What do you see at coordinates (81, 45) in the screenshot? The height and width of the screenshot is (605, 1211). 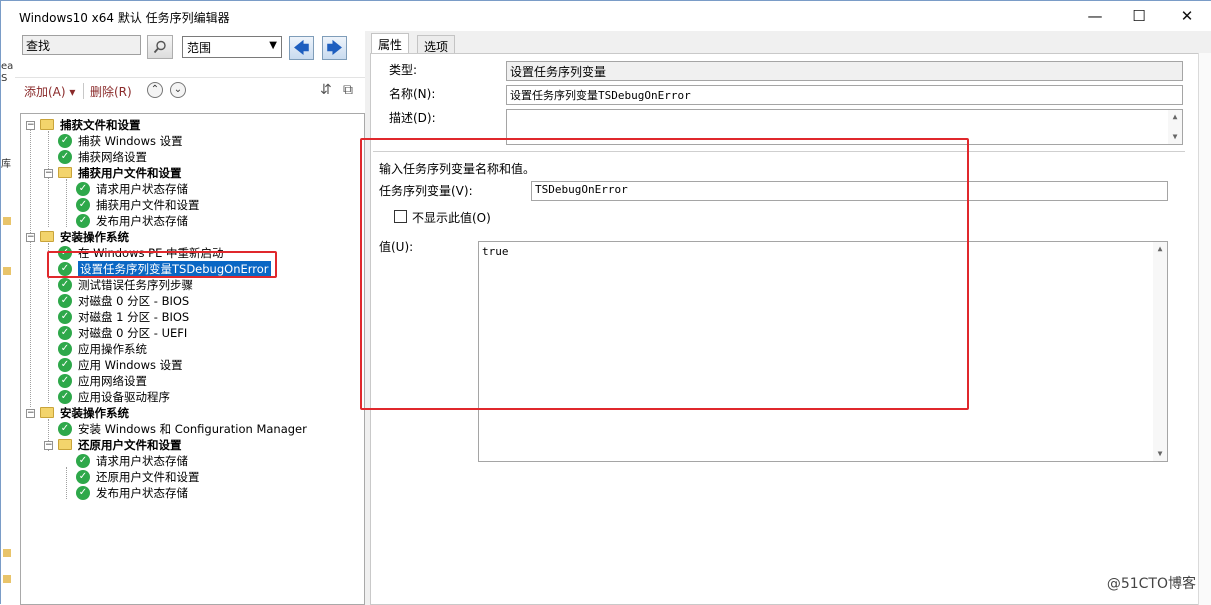 I see `search-input: 查找` at bounding box center [81, 45].